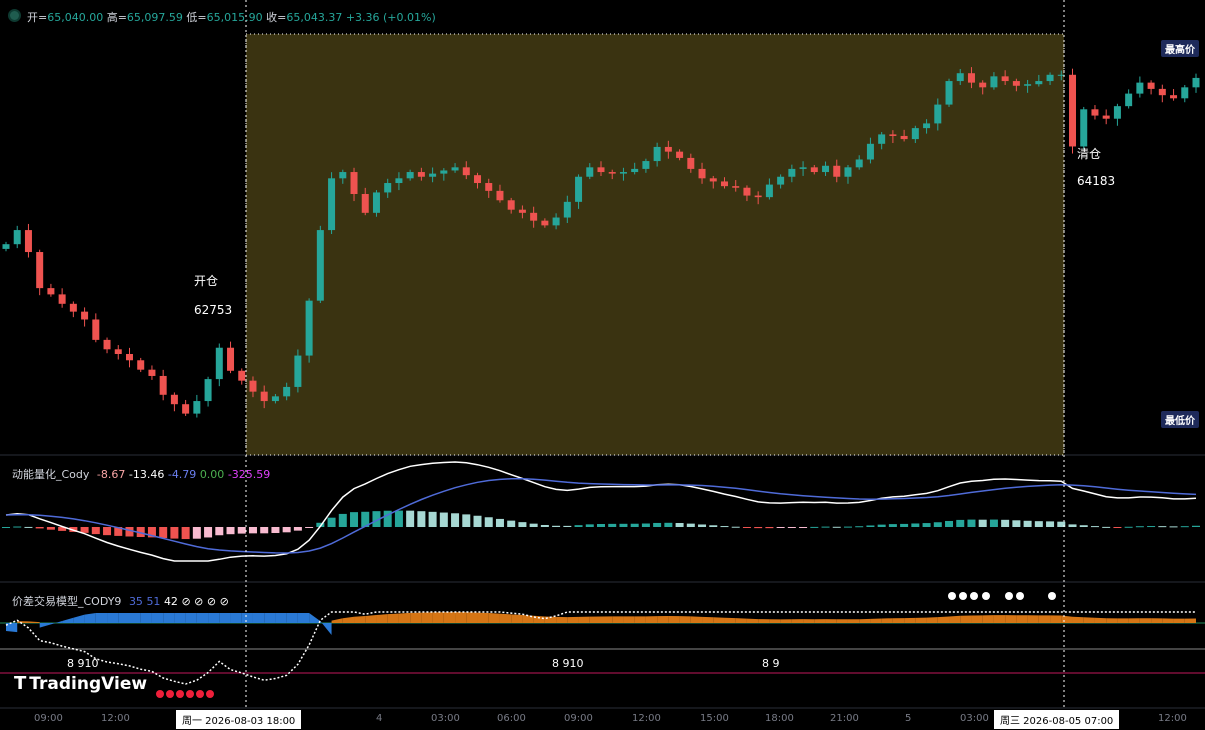 This screenshot has height=730, width=1205. I want to click on high-label: 高=, so click(116, 17).